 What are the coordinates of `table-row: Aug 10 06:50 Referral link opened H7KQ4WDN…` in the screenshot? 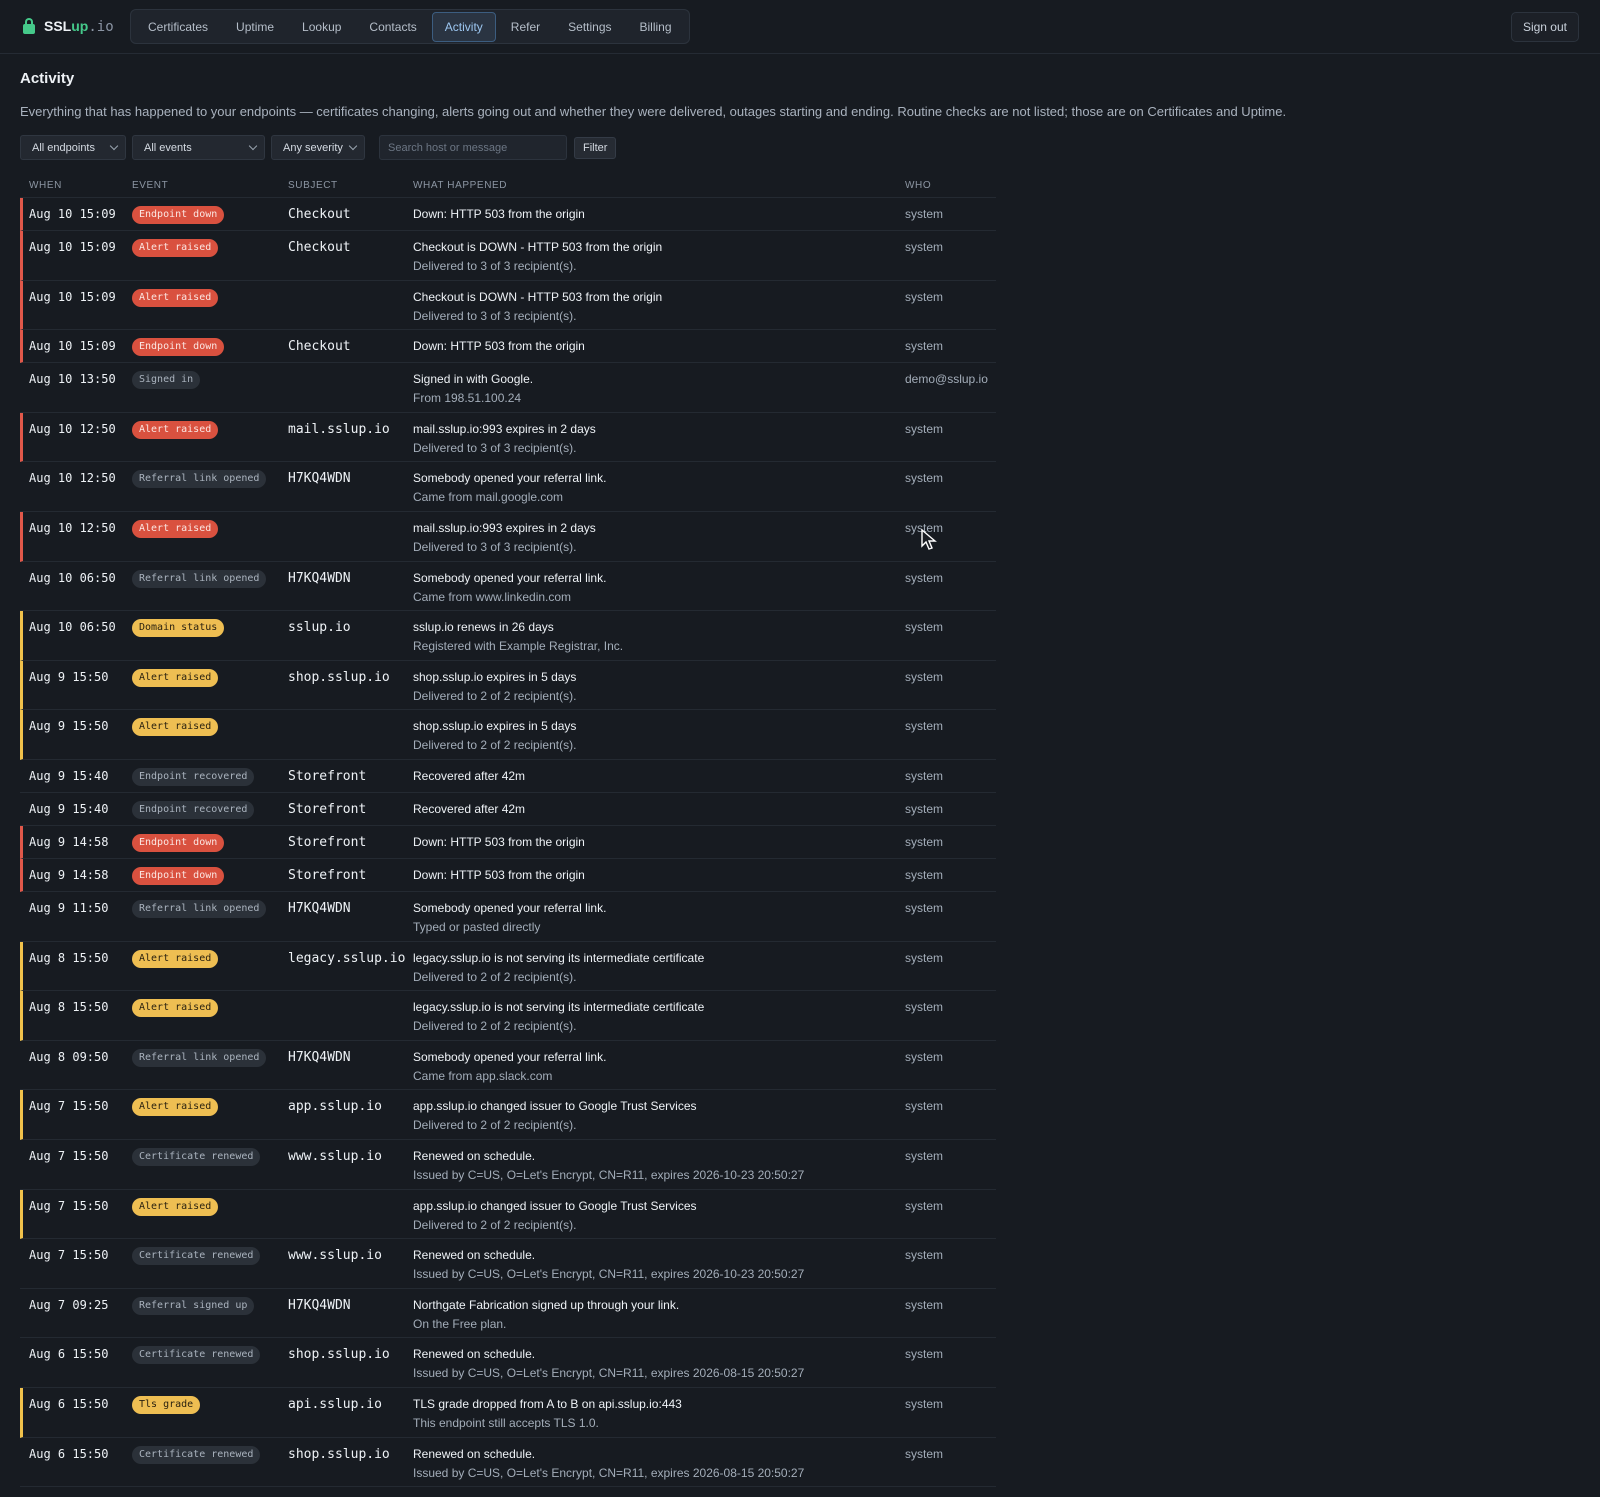 It's located at (508, 587).